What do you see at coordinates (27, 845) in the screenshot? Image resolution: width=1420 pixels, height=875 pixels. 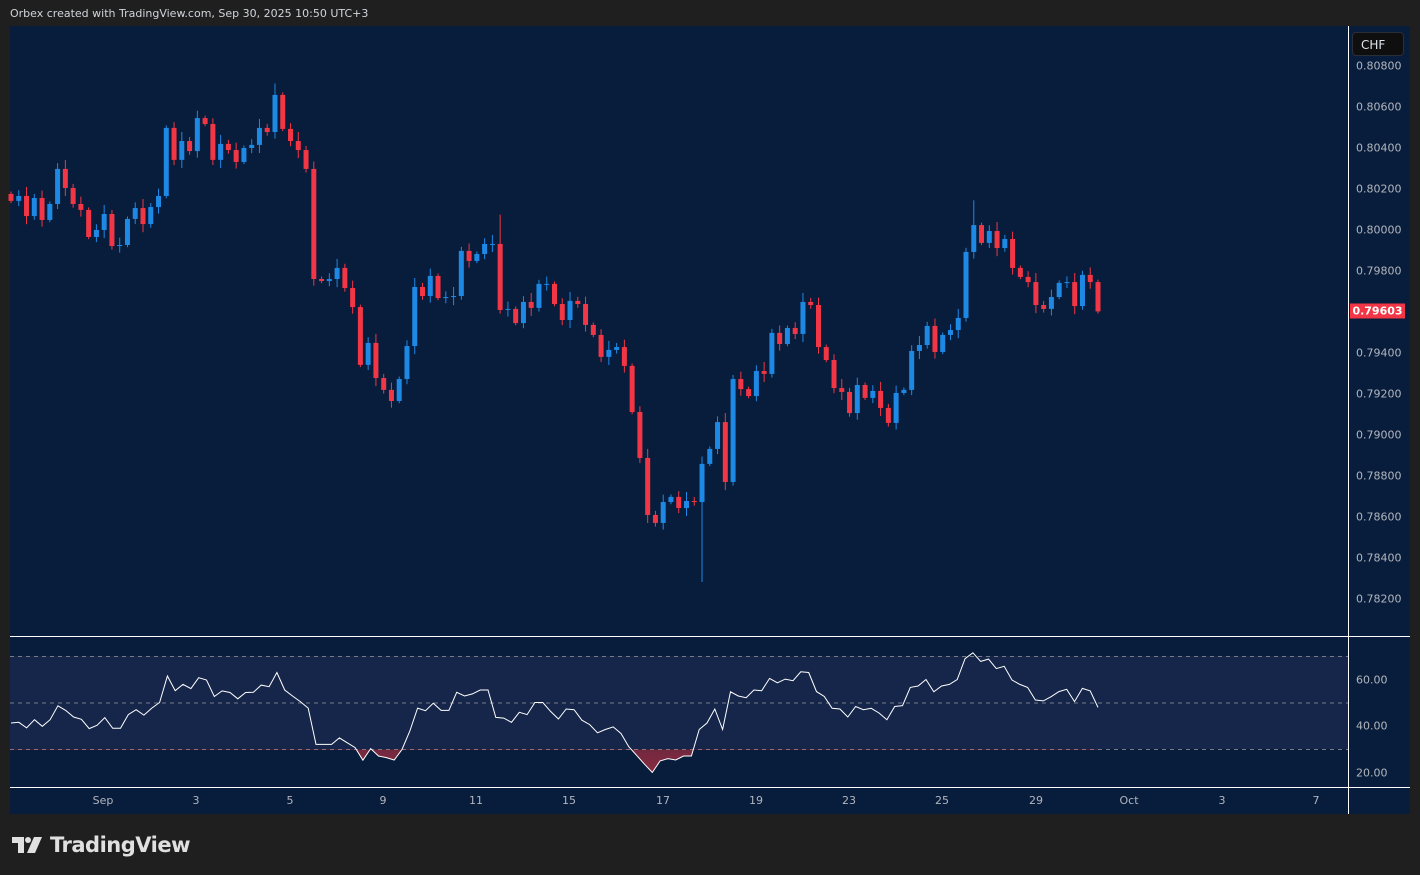 I see `tradingview-logo-icon` at bounding box center [27, 845].